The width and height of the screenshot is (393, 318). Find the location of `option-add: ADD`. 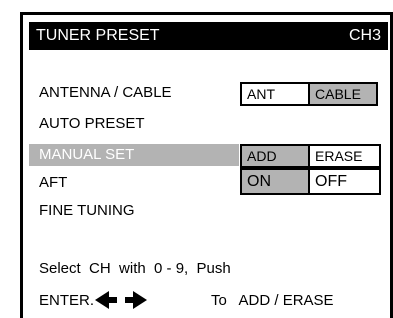

option-add: ADD is located at coordinates (275, 156).